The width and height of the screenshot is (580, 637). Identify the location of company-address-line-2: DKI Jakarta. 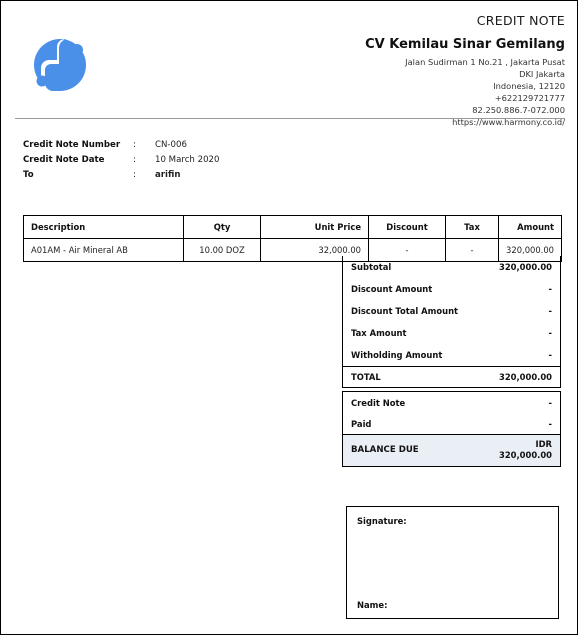
(542, 73).